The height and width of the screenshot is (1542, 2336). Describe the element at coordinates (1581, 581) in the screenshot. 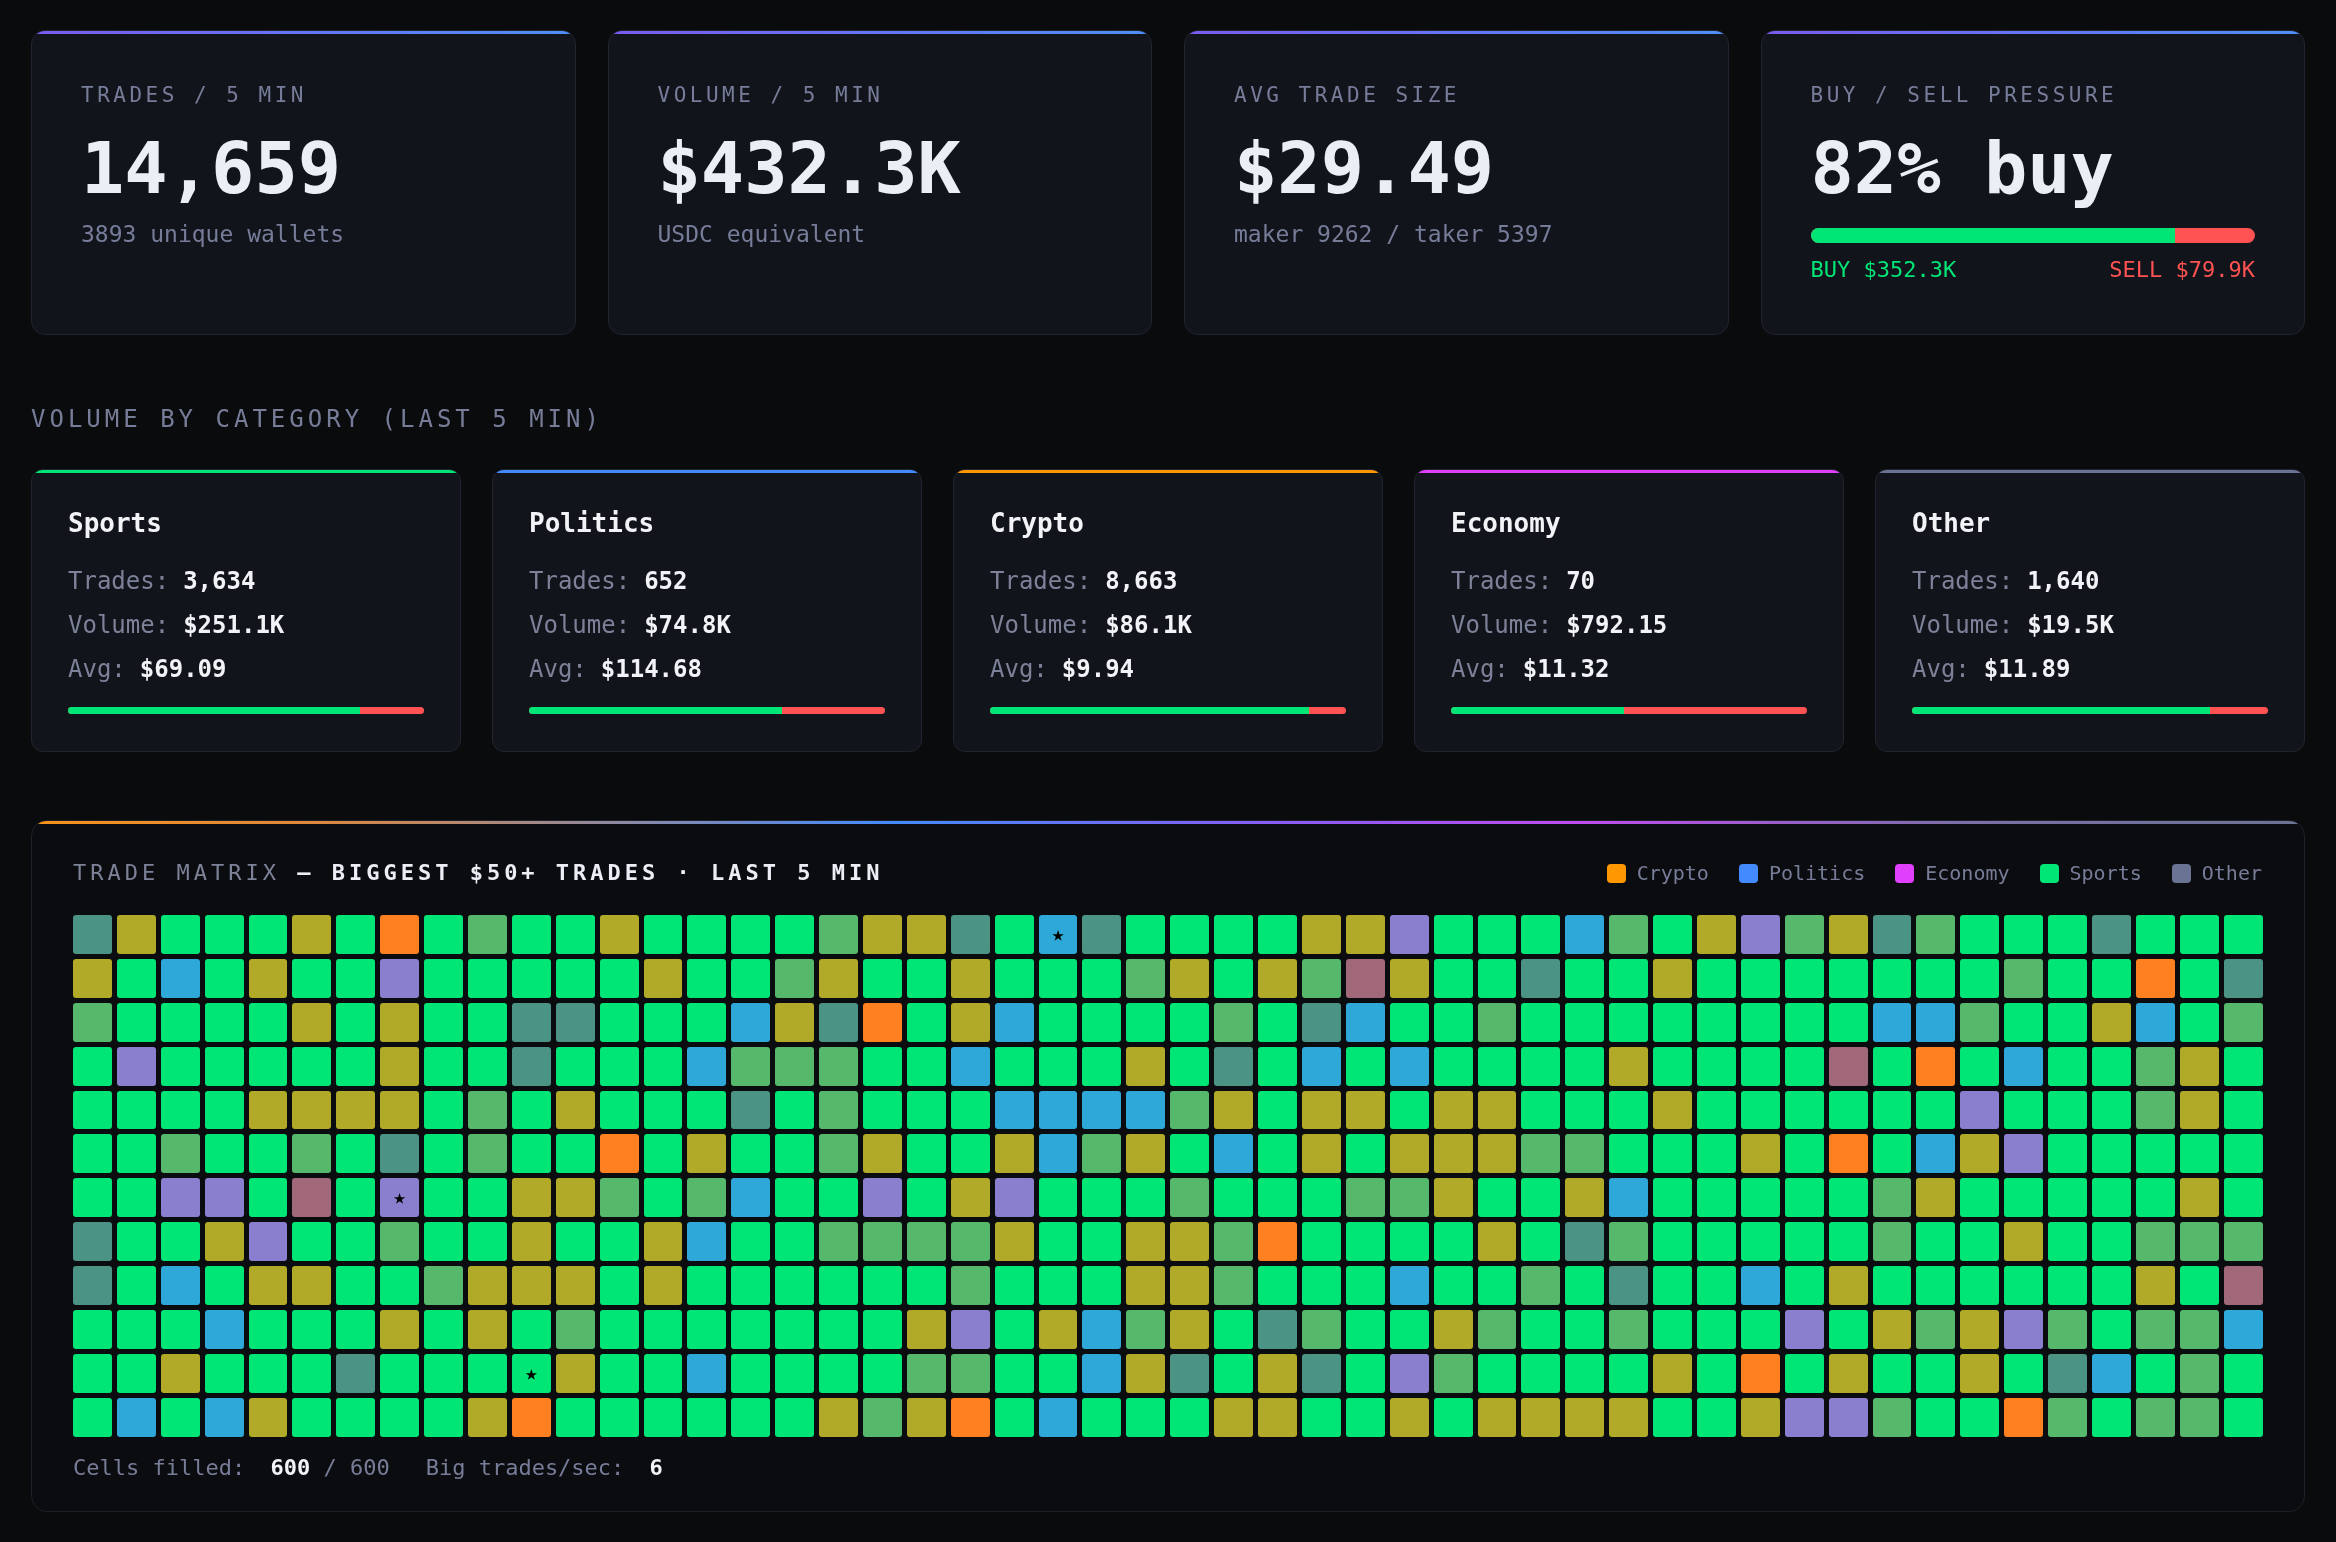

I see `stat-value: 70` at that location.